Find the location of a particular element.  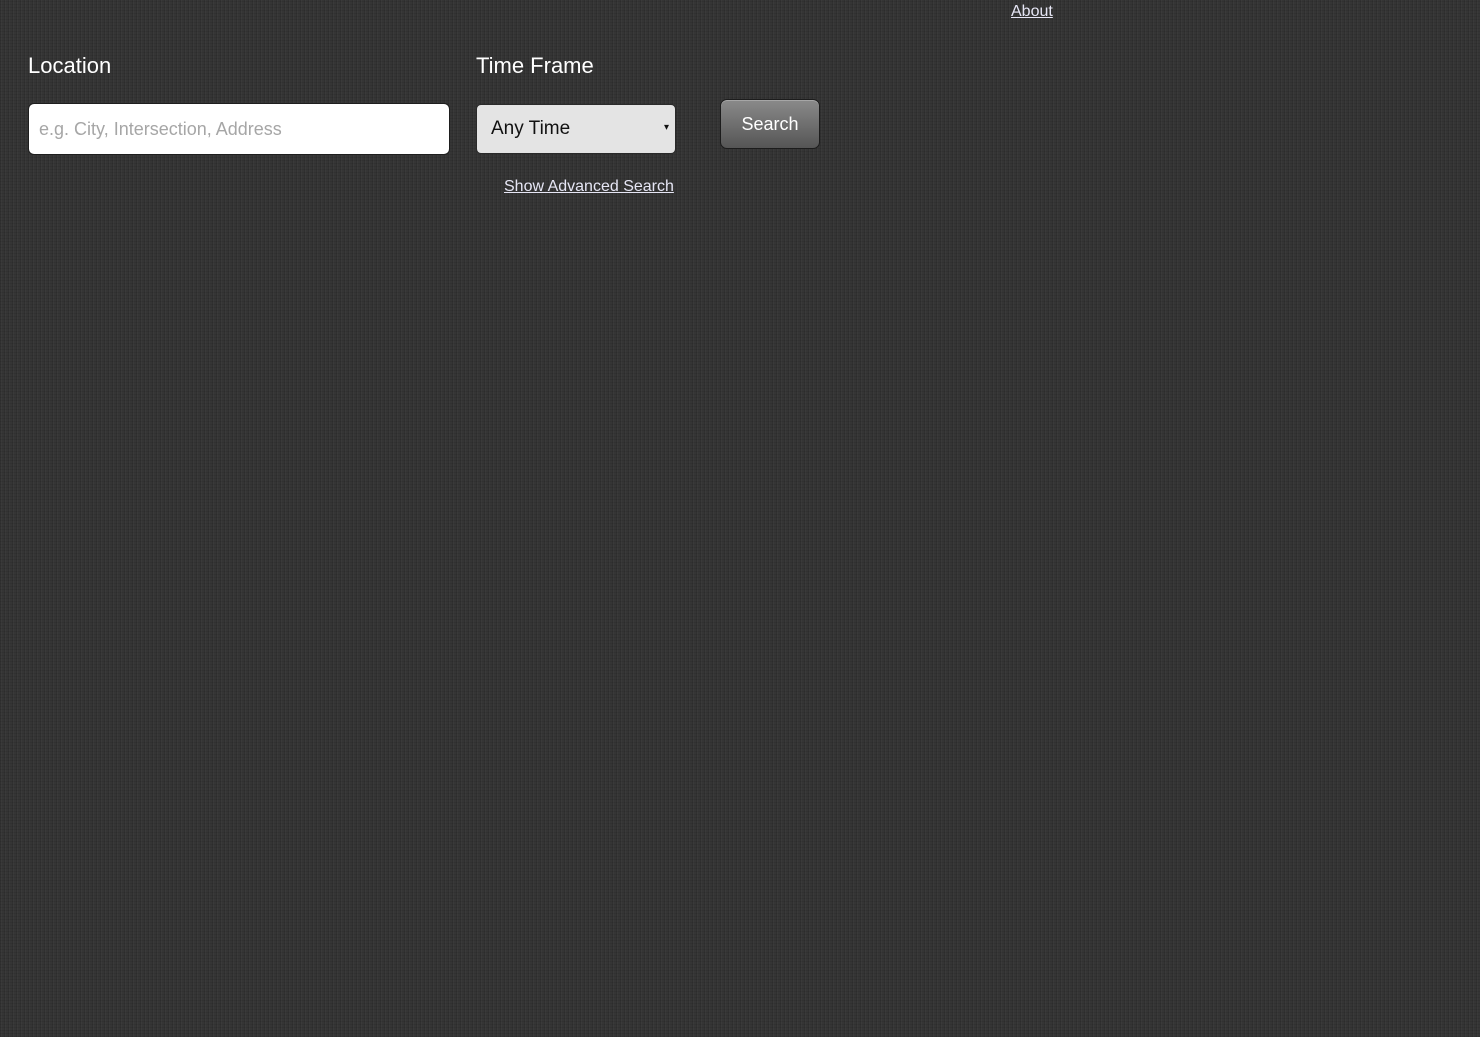

search-button: Search is located at coordinates (770, 124).